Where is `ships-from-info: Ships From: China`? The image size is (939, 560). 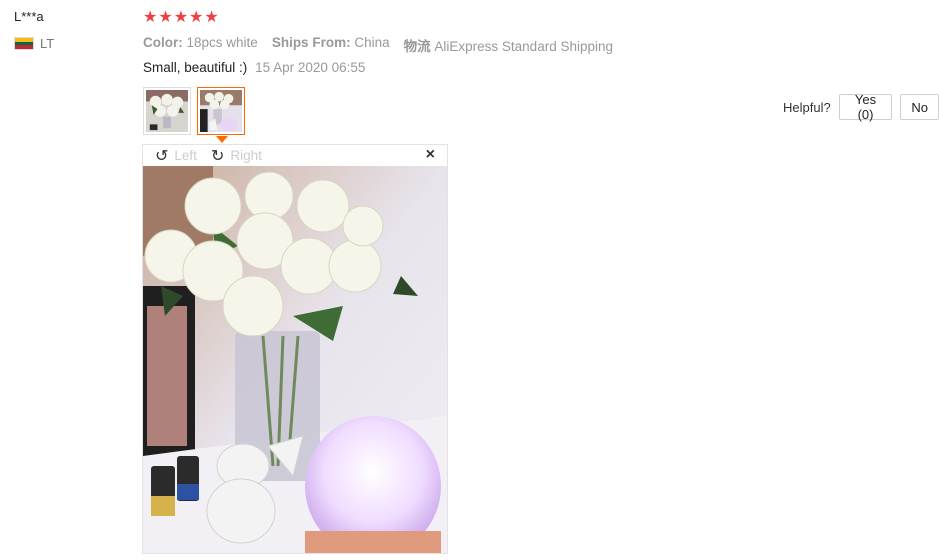
ships-from-info: Ships From: China is located at coordinates (330, 42).